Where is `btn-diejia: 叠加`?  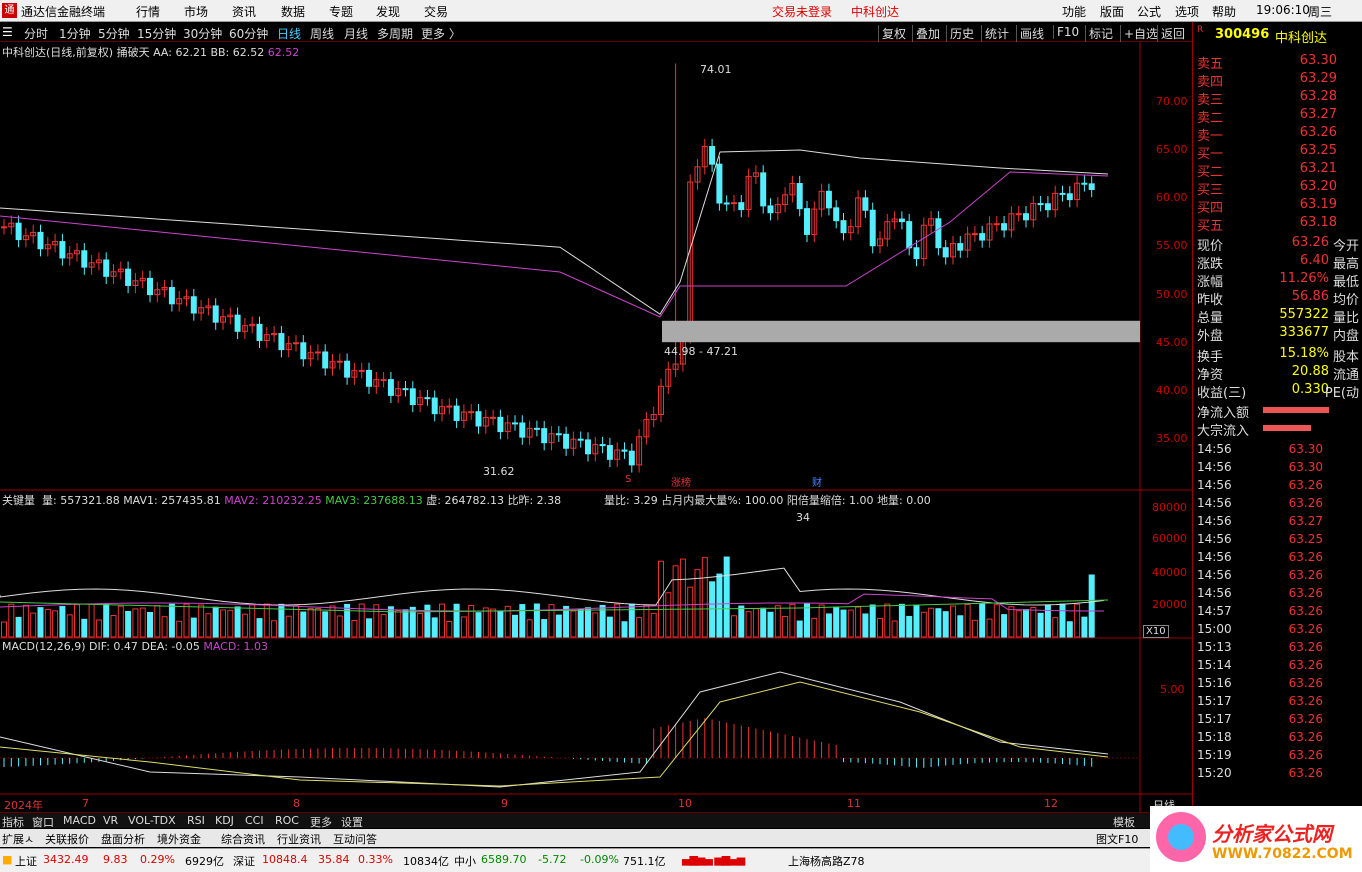
btn-diejia: 叠加 is located at coordinates (927, 33).